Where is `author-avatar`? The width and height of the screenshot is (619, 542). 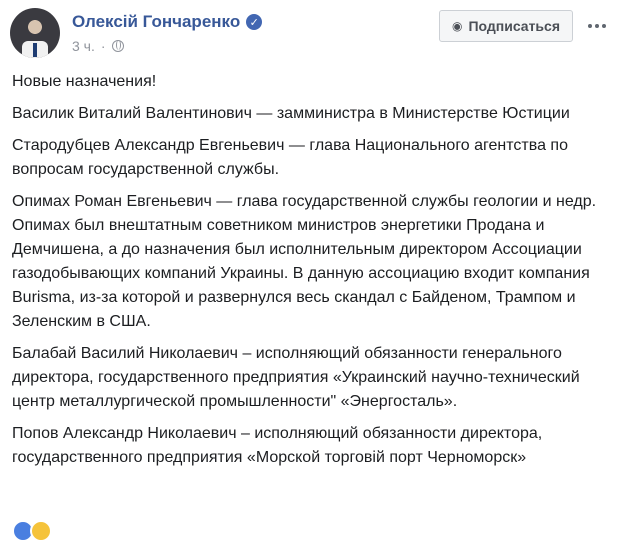
author-avatar is located at coordinates (35, 33).